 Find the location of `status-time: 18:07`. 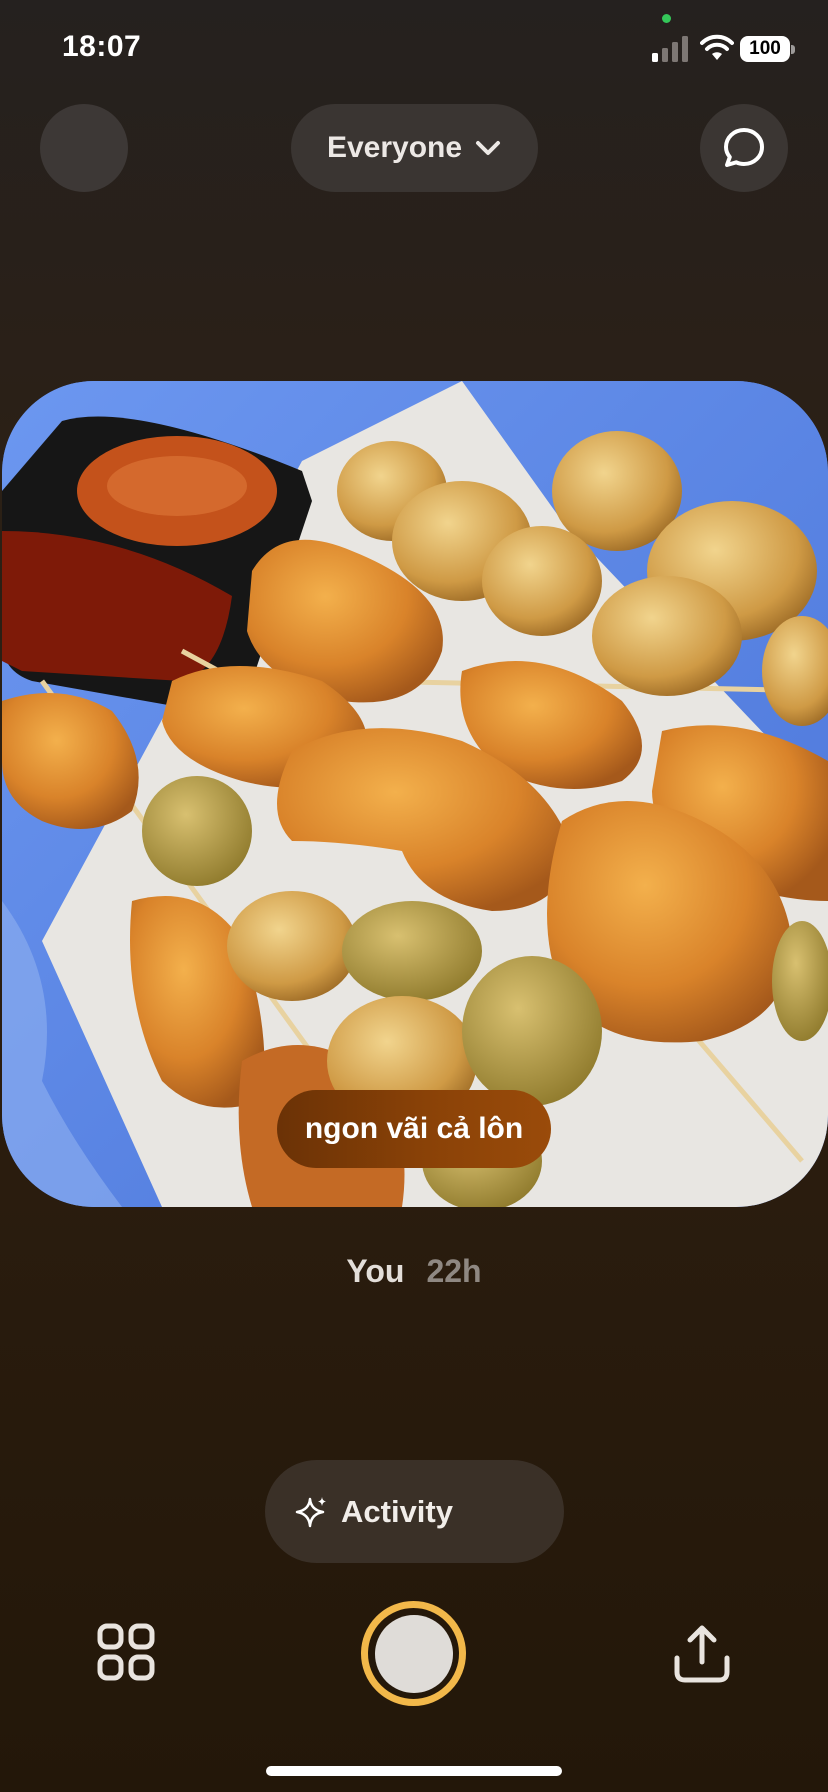

status-time: 18:07 is located at coordinates (102, 46).